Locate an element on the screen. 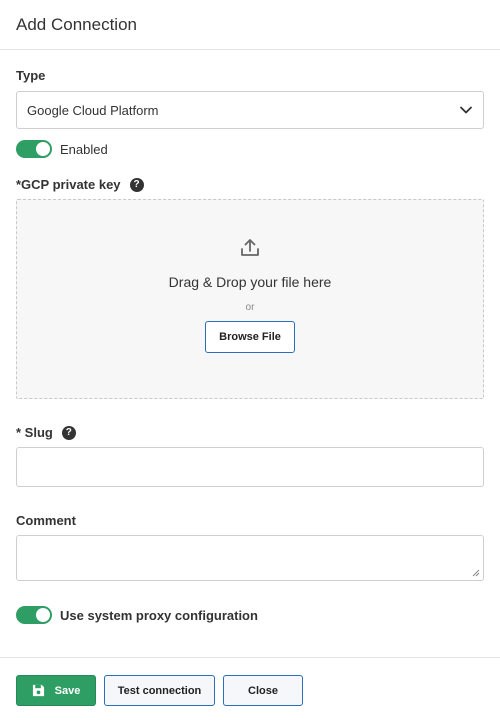 The height and width of the screenshot is (720, 500). proxy-toggle is located at coordinates (34, 615).